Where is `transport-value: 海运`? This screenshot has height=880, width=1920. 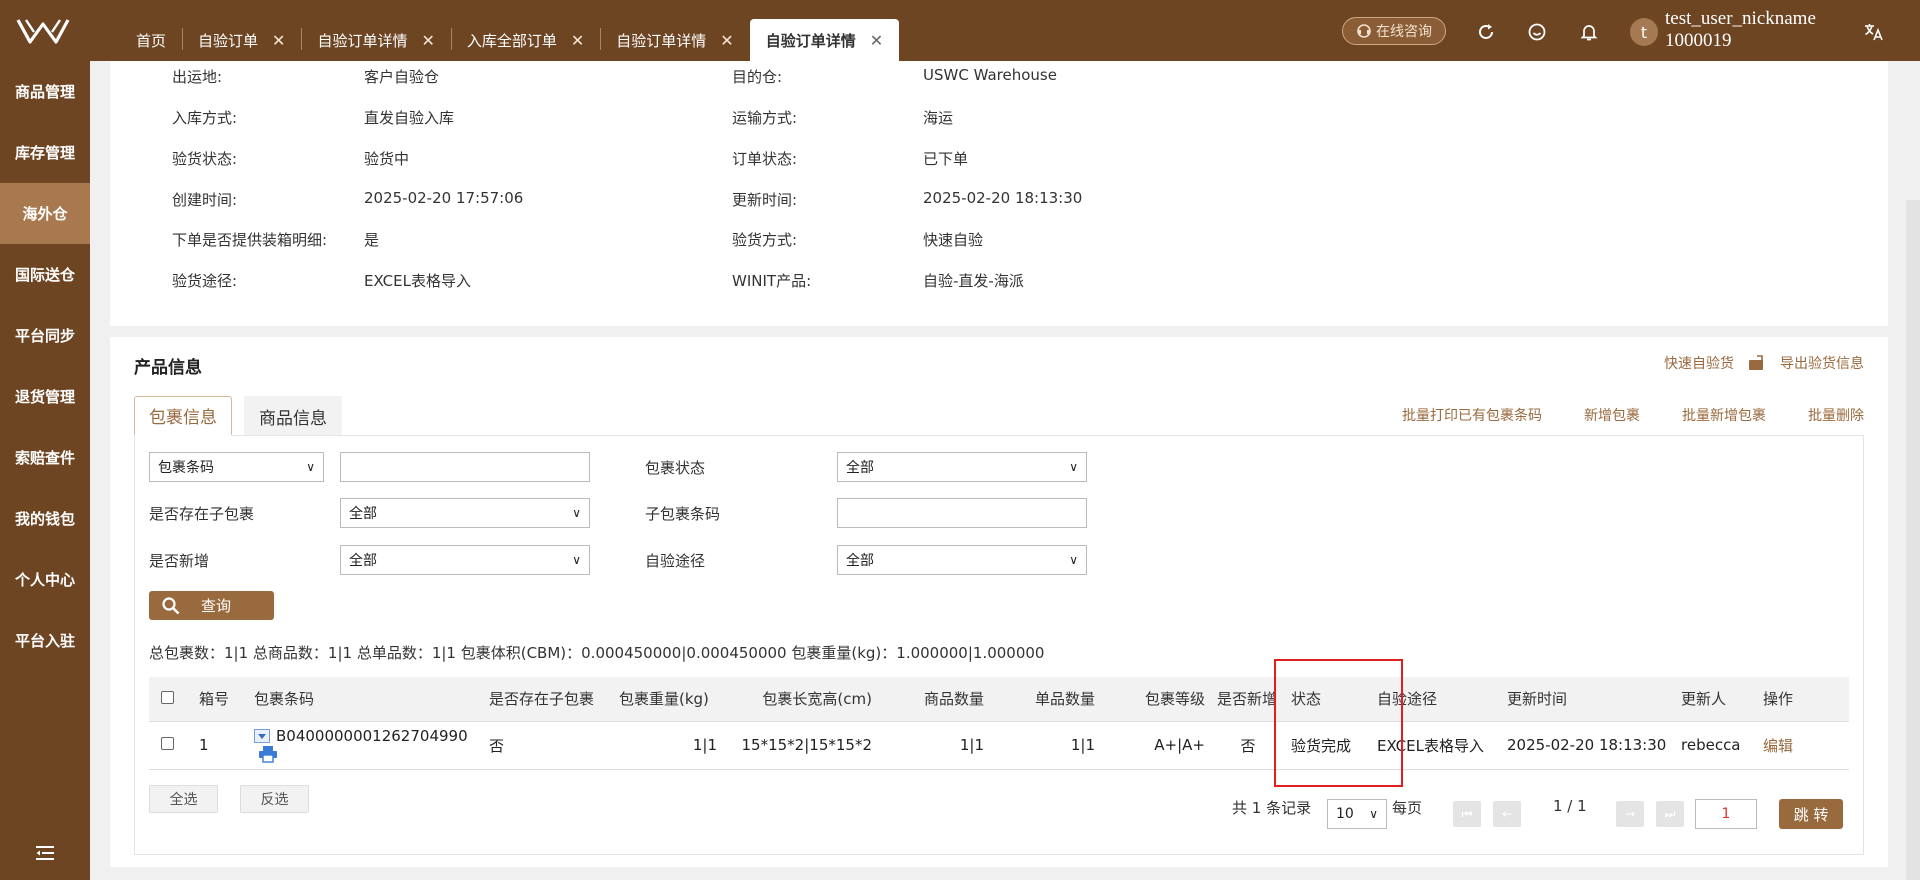
transport-value: 海运 is located at coordinates (938, 118).